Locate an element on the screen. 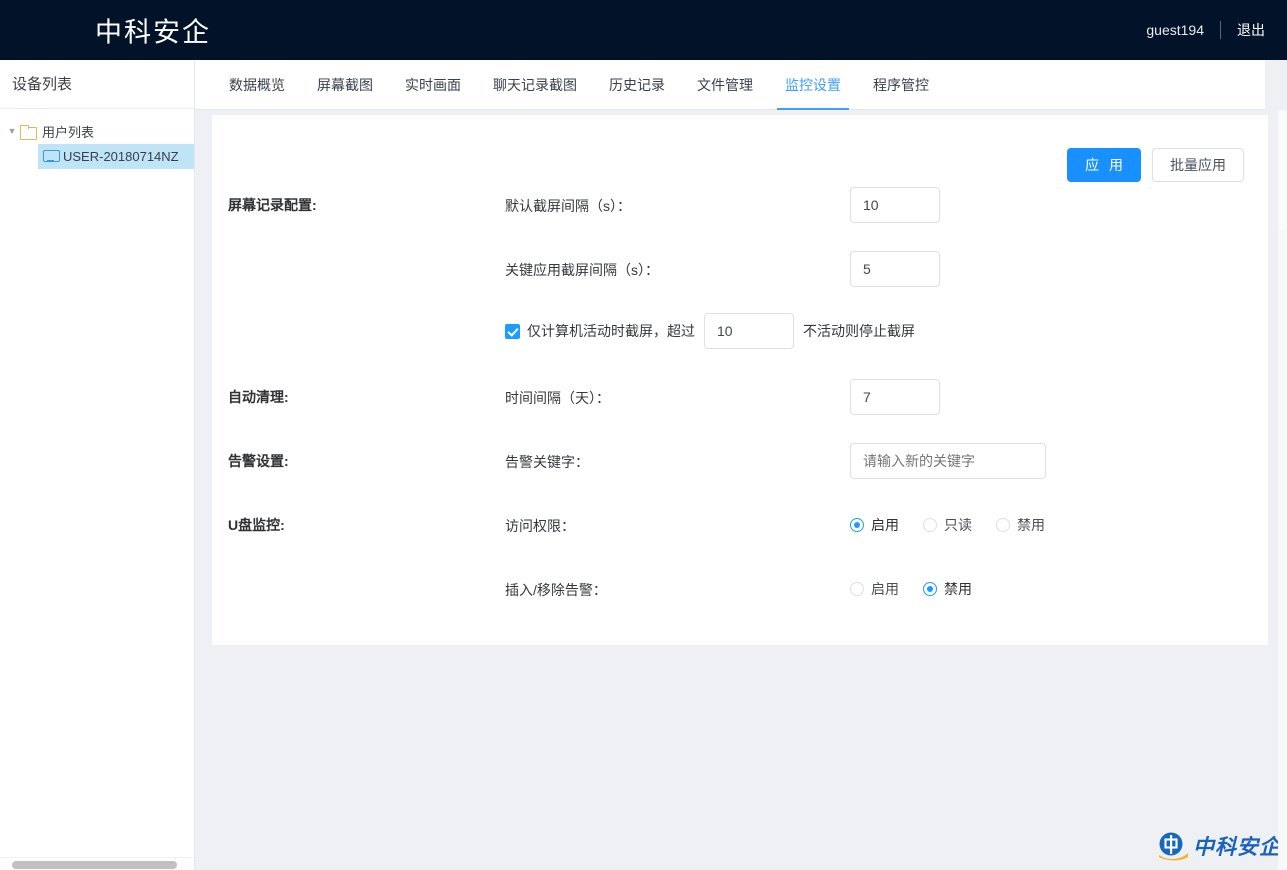 Image resolution: width=1287 pixels, height=870 pixels. tab-data-overview: 数据概览 is located at coordinates (257, 85).